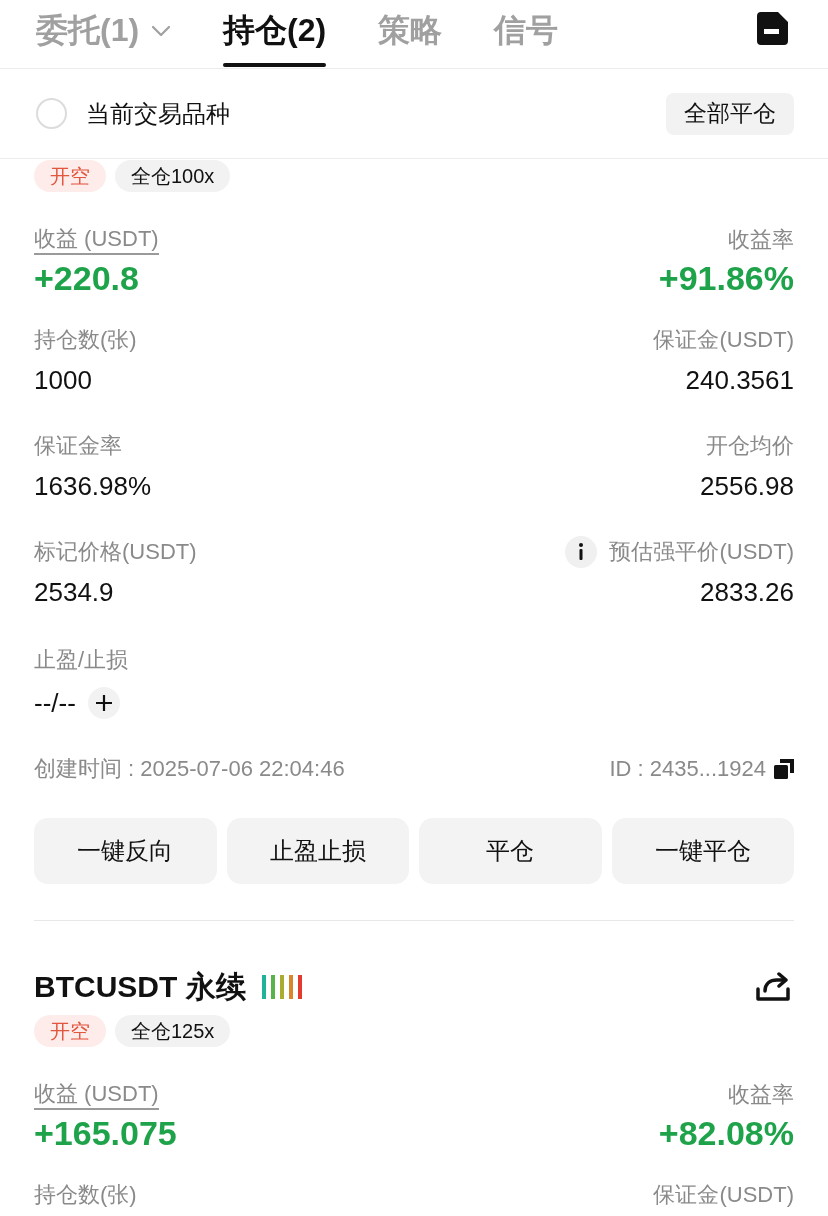  Describe the element at coordinates (55, 703) in the screenshot. I see `tp-sl-value: --/--` at that location.